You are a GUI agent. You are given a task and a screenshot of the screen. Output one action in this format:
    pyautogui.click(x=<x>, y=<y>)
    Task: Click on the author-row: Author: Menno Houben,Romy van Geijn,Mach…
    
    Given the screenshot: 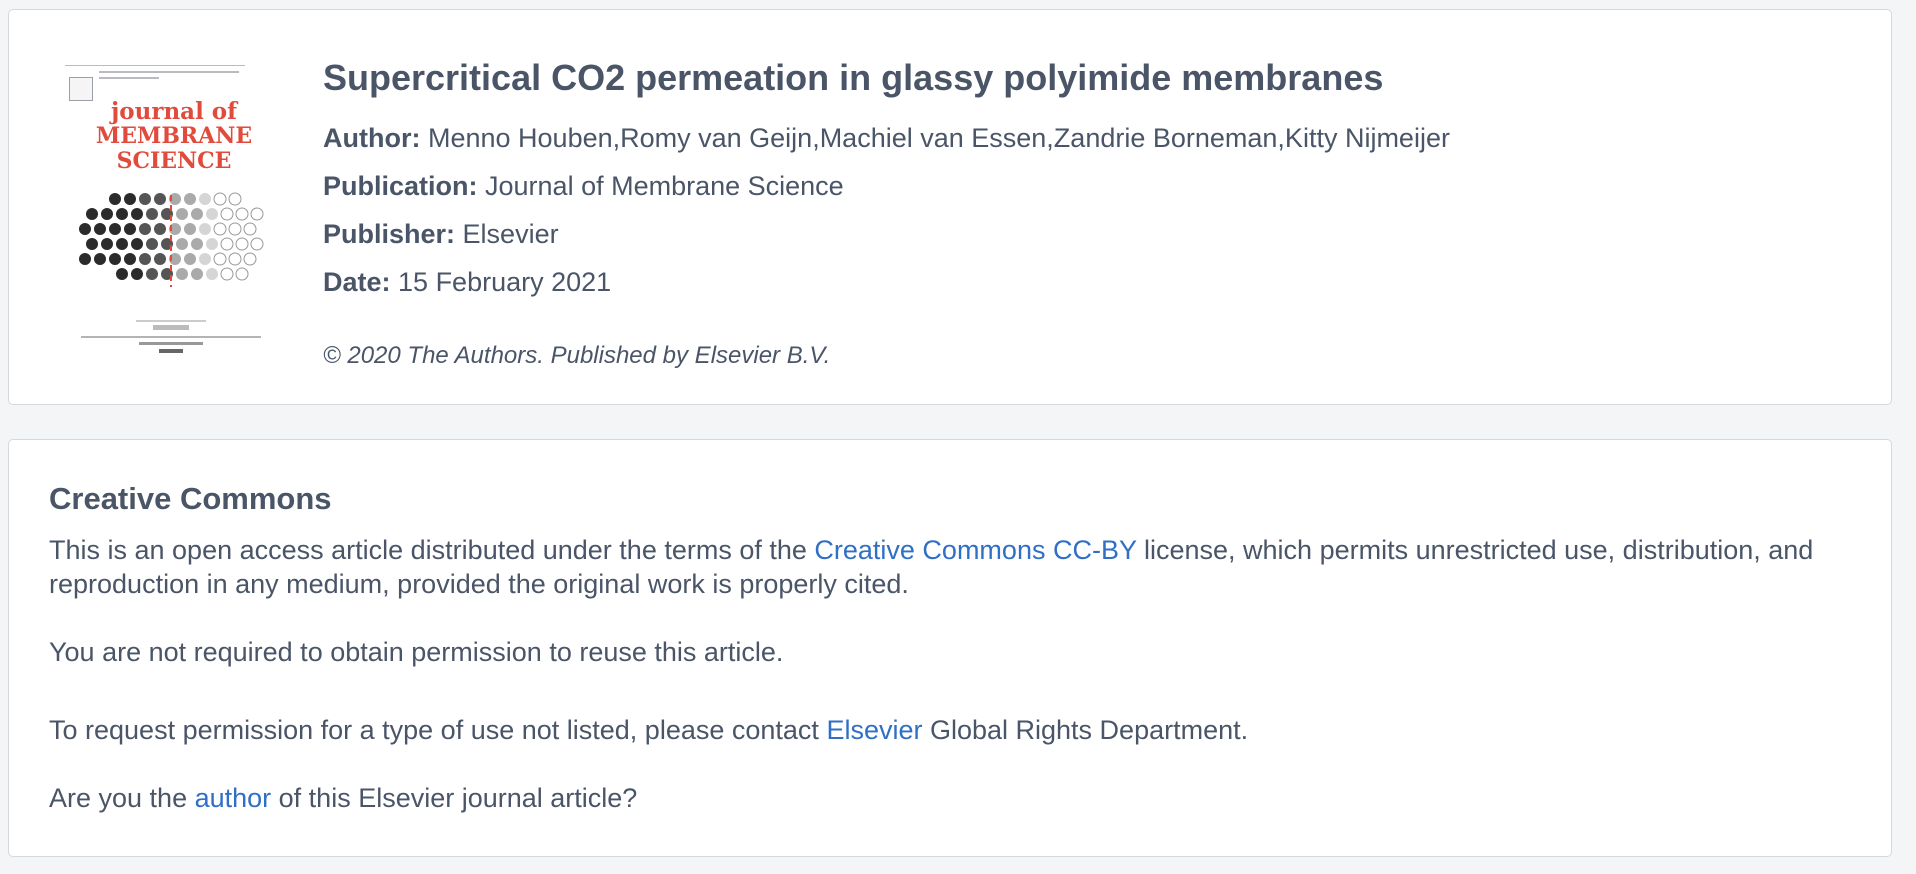 What is the action you would take?
    pyautogui.click(x=886, y=138)
    